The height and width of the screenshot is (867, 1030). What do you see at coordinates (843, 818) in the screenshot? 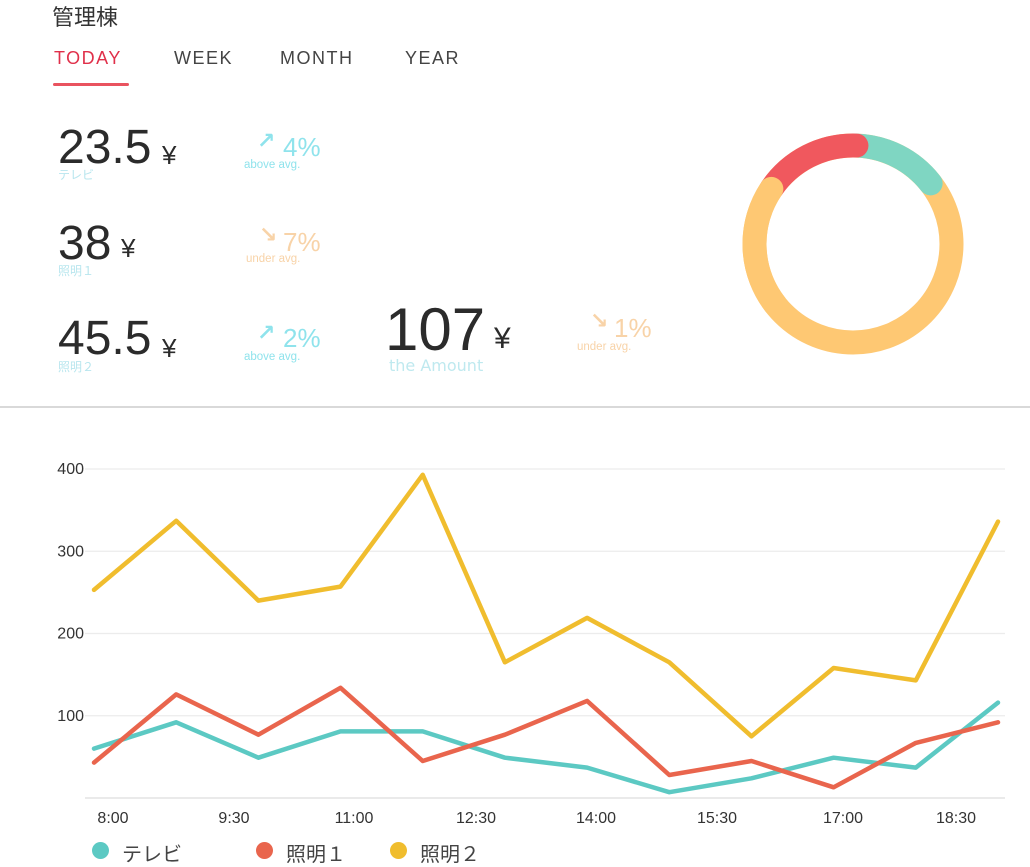
I see `x-tick-label: 17:00` at bounding box center [843, 818].